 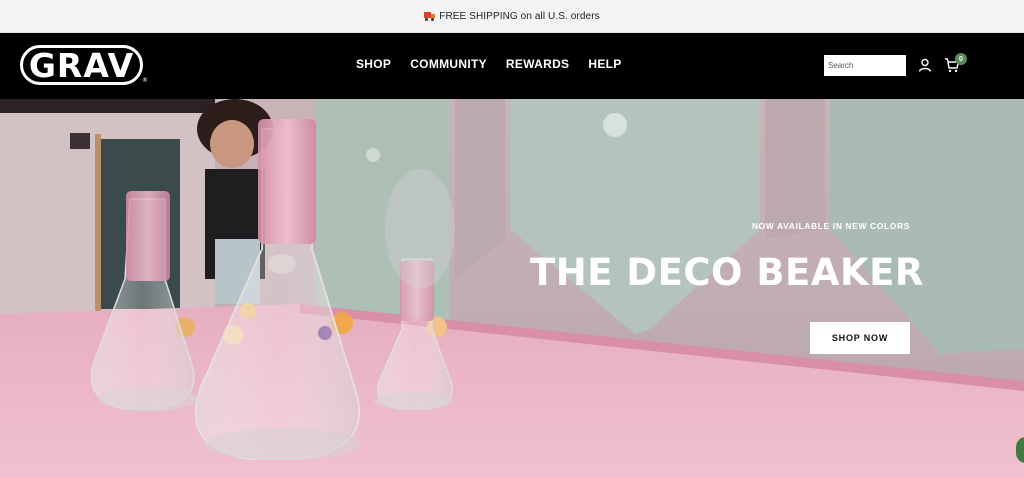 What do you see at coordinates (430, 16) in the screenshot?
I see `truck-icon` at bounding box center [430, 16].